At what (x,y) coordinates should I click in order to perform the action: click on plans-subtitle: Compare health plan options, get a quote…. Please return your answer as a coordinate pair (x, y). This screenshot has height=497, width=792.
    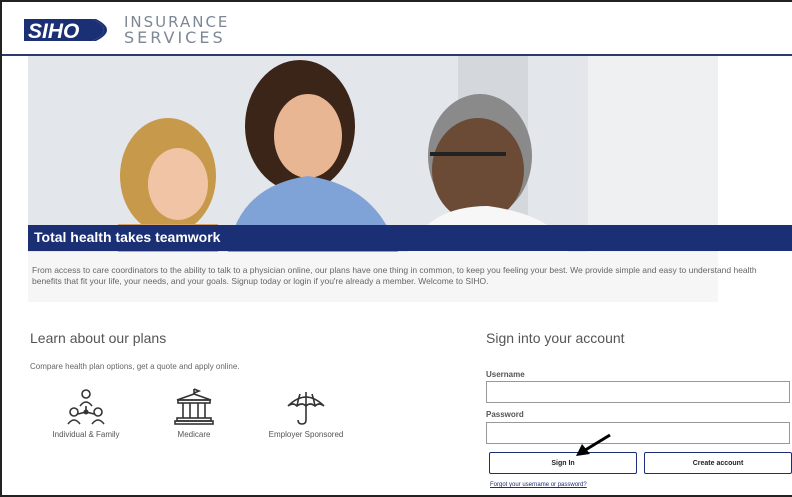
    Looking at the image, I should click on (135, 366).